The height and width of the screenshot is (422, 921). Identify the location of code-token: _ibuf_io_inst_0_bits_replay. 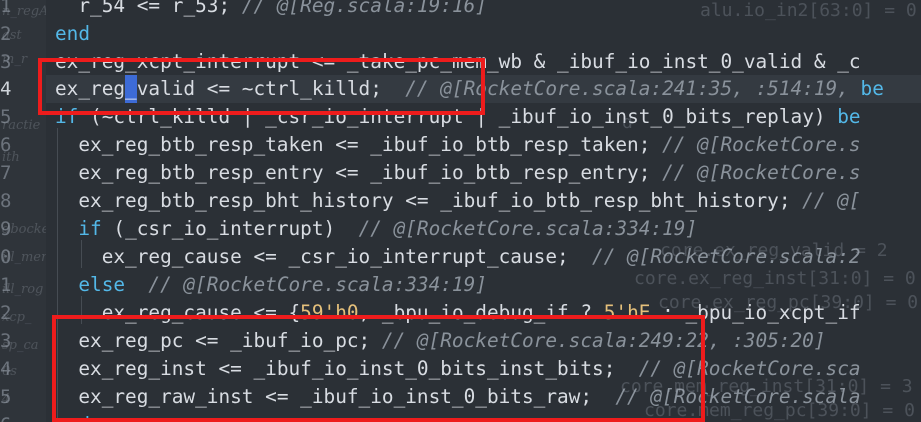
(656, 116).